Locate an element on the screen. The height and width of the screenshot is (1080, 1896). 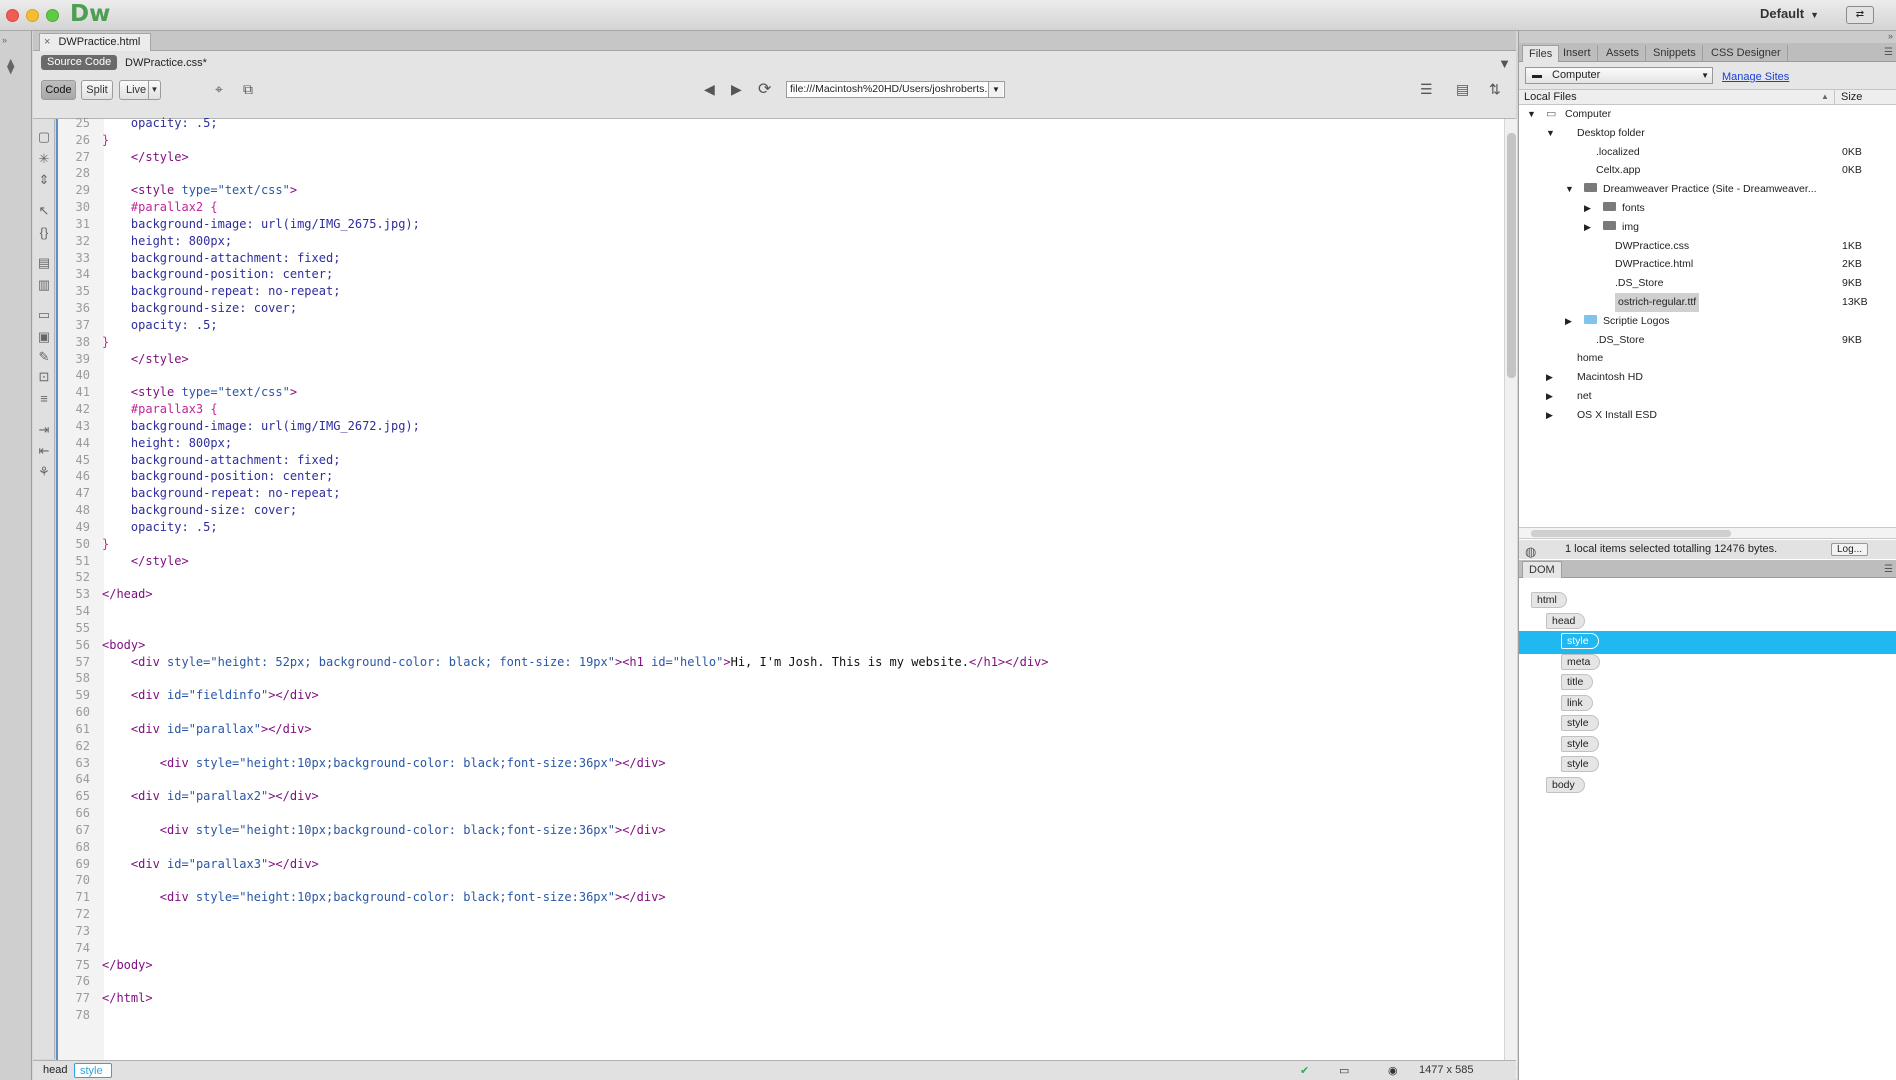
size-header: Size is located at coordinates (1865, 97).